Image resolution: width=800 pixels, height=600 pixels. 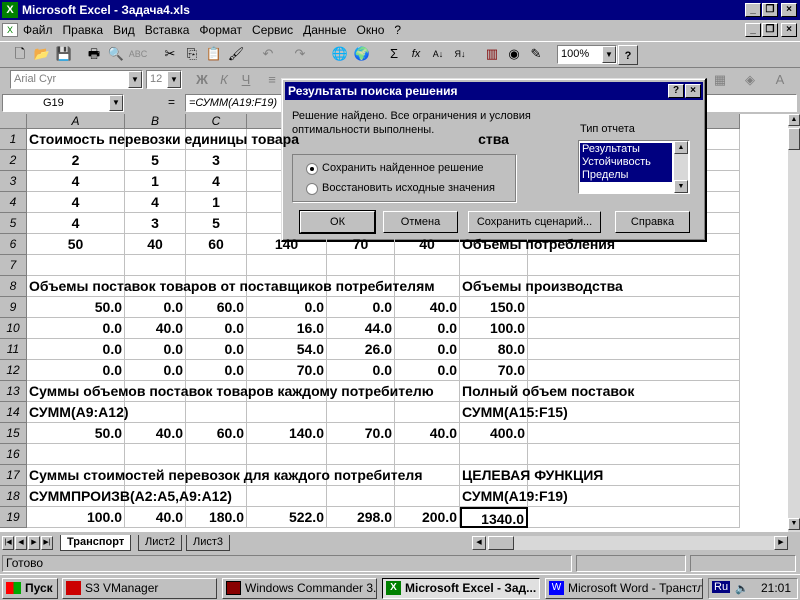 I want to click on grid-cell: 70, so click(x=361, y=244).